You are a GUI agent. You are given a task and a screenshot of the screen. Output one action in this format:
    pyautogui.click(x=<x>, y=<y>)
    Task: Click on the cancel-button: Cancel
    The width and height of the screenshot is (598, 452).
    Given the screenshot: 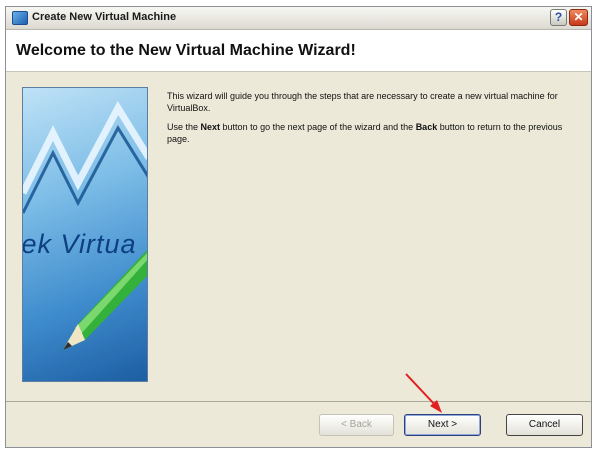 What is the action you would take?
    pyautogui.click(x=544, y=425)
    